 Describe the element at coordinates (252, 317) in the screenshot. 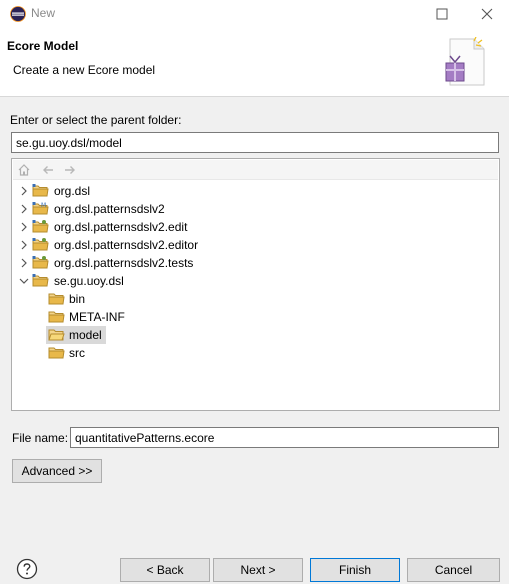

I see `tree-item-meta-inf: META-INF` at that location.